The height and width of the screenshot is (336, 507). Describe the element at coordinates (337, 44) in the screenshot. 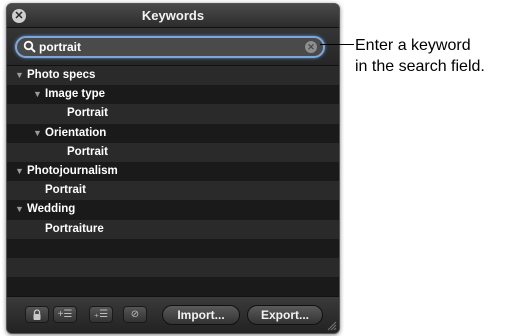

I see `callout-line` at that location.